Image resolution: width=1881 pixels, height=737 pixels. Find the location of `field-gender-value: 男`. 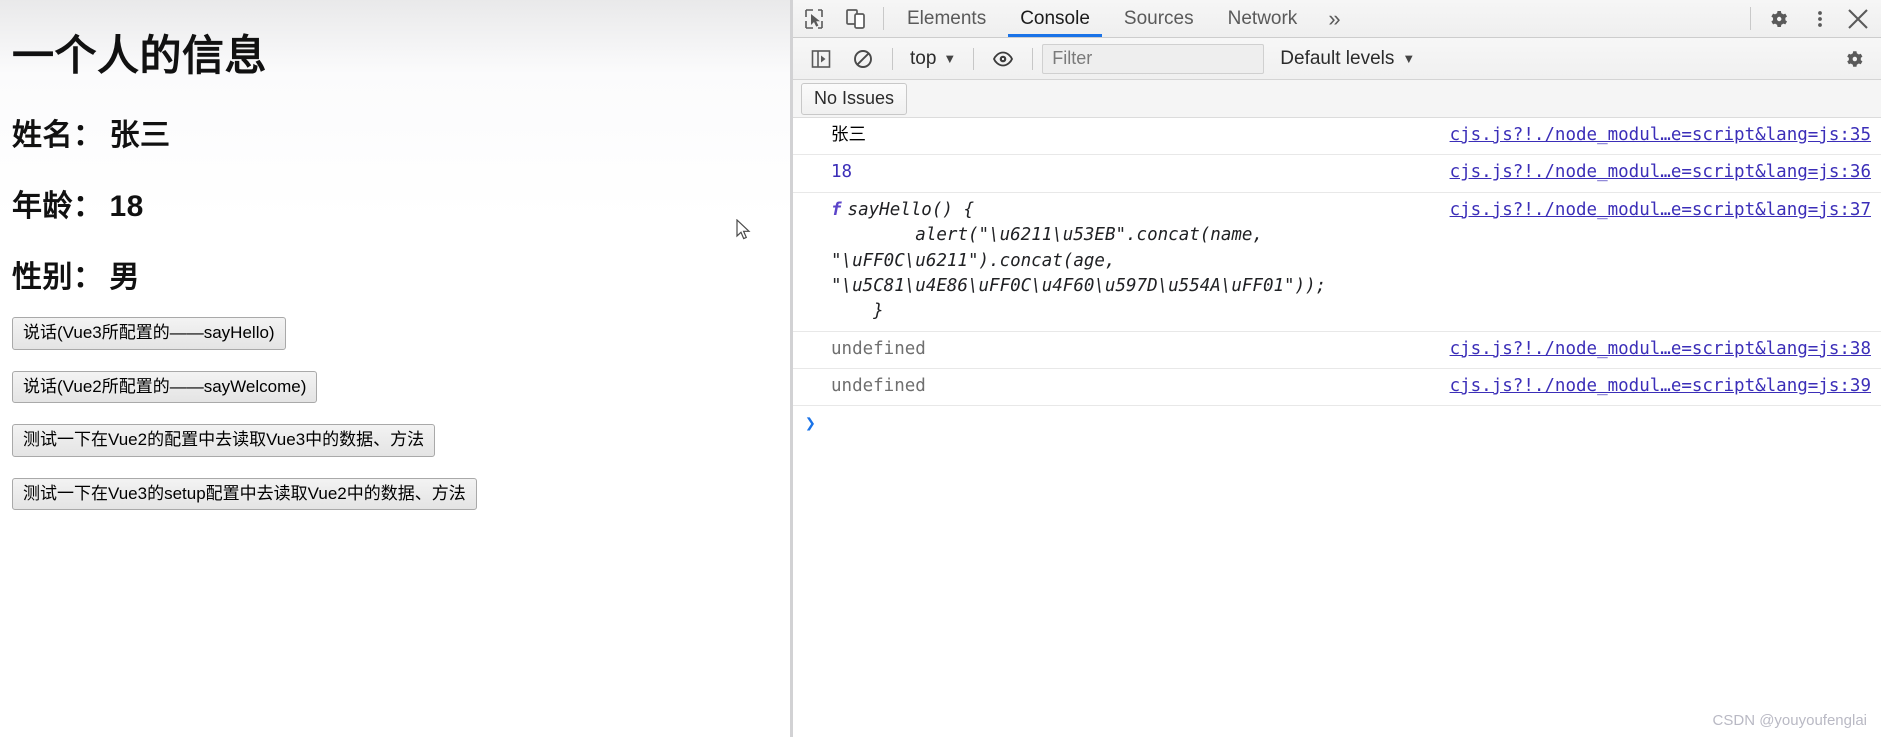

field-gender-value: 男 is located at coordinates (124, 277).